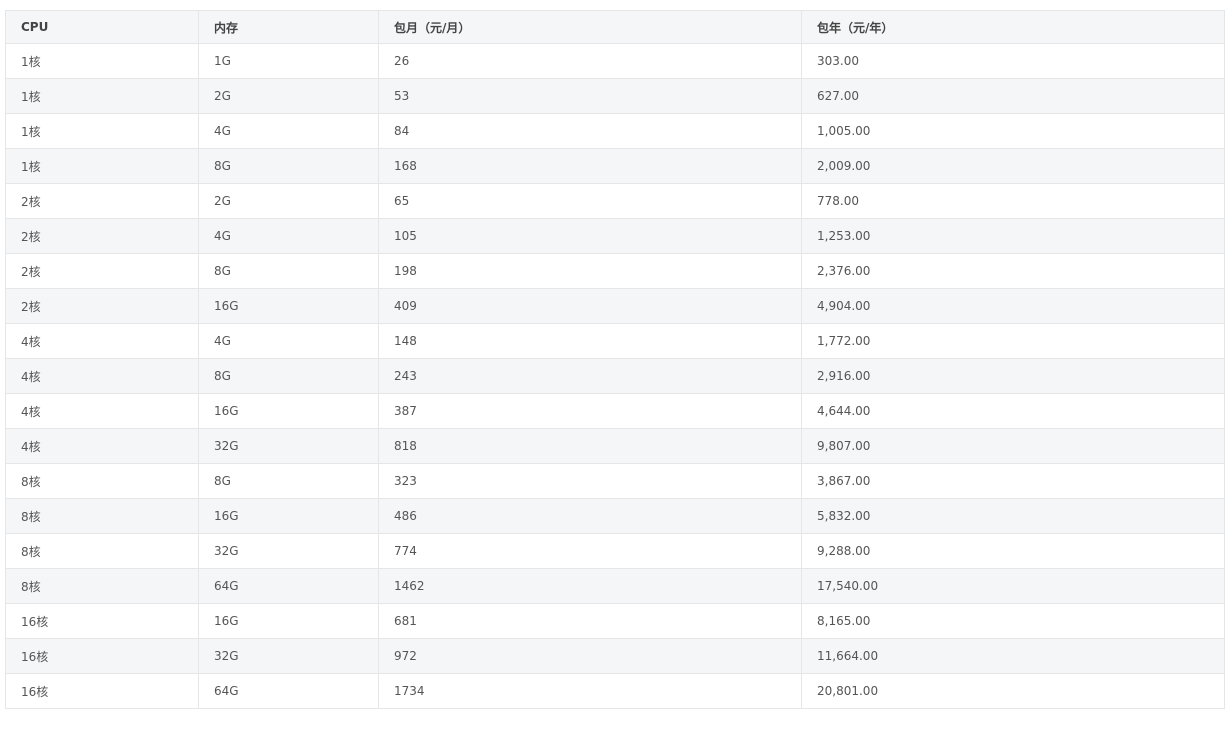  I want to click on cell-monthly-price: 148, so click(590, 341).